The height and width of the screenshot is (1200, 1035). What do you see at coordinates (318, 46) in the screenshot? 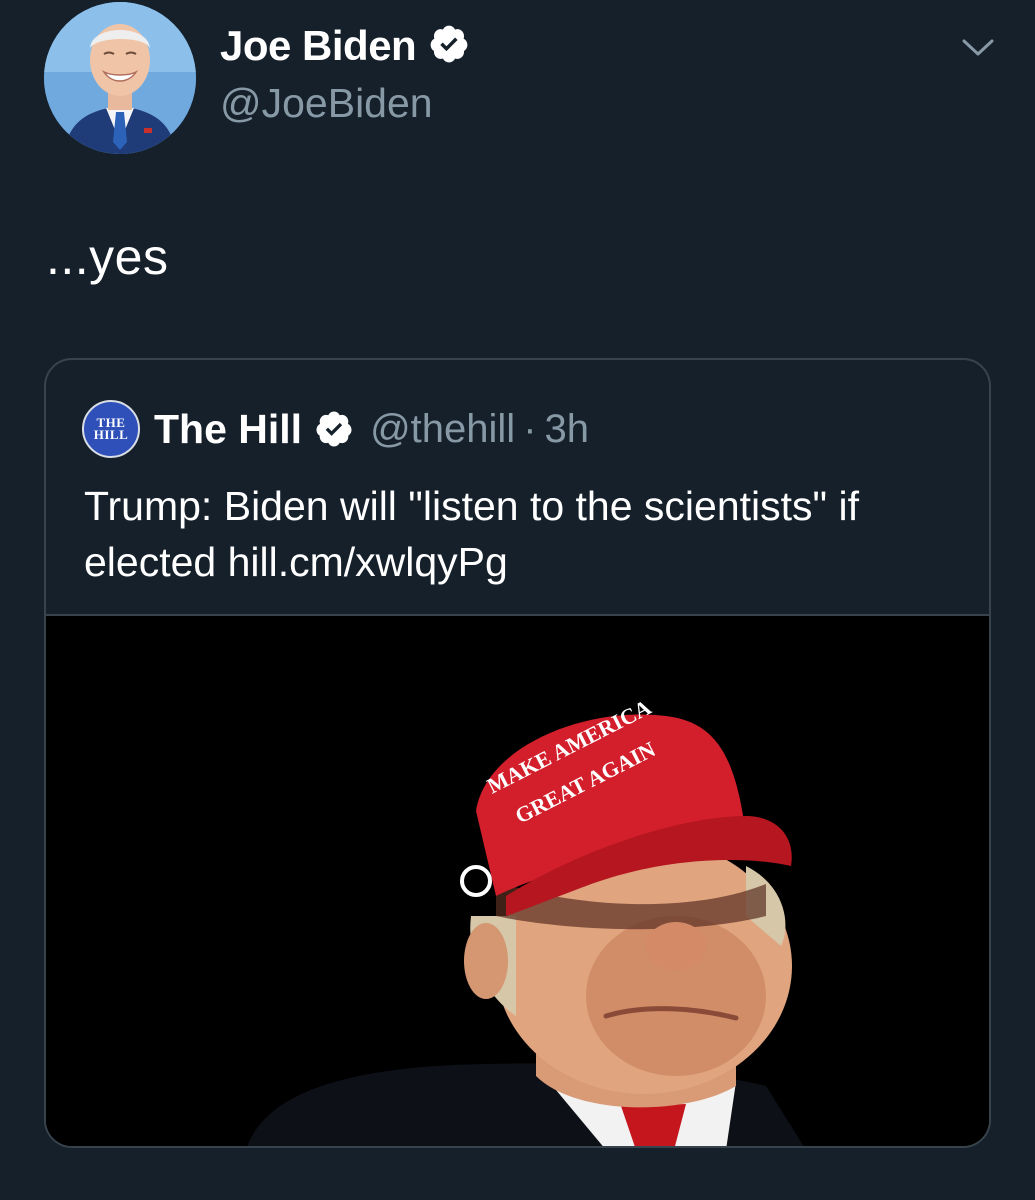
I see `author-name: Joe Biden` at bounding box center [318, 46].